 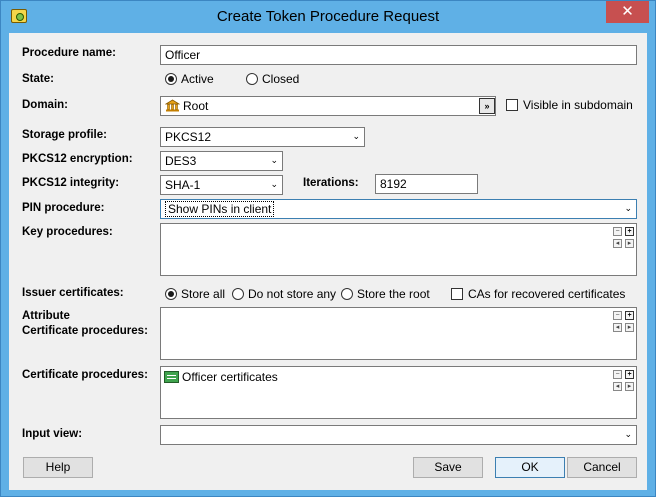 I want to click on save-button: Save, so click(x=448, y=467).